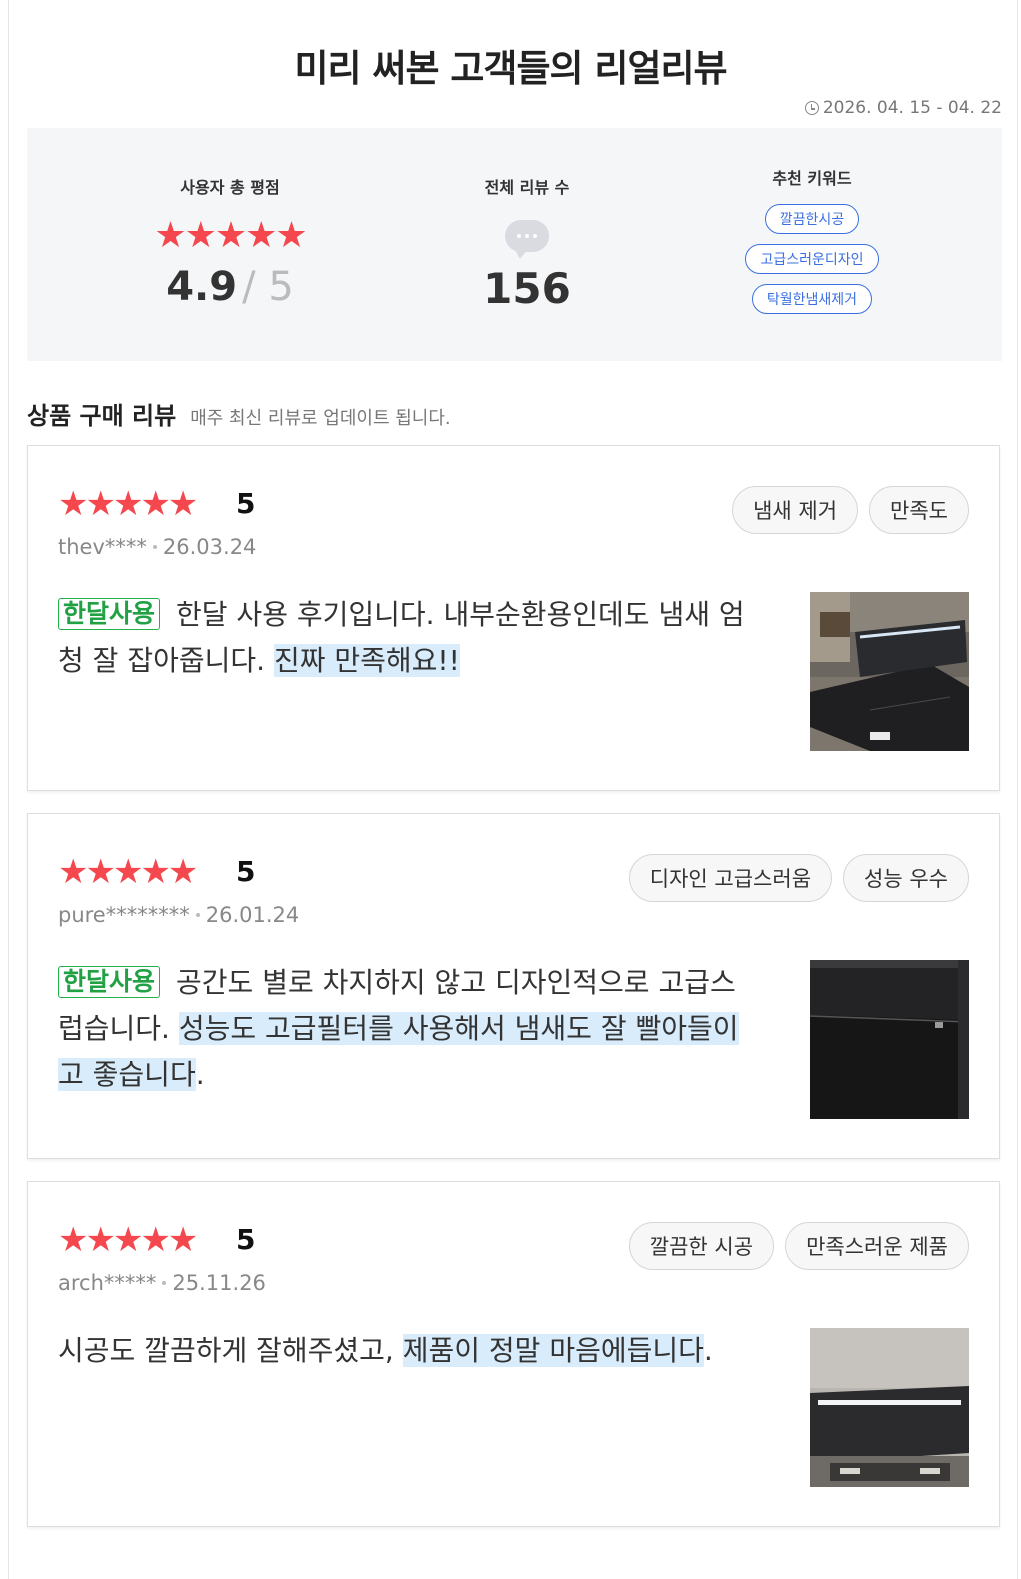 The height and width of the screenshot is (1579, 1021). I want to click on speech-bubble-icon, so click(527, 239).